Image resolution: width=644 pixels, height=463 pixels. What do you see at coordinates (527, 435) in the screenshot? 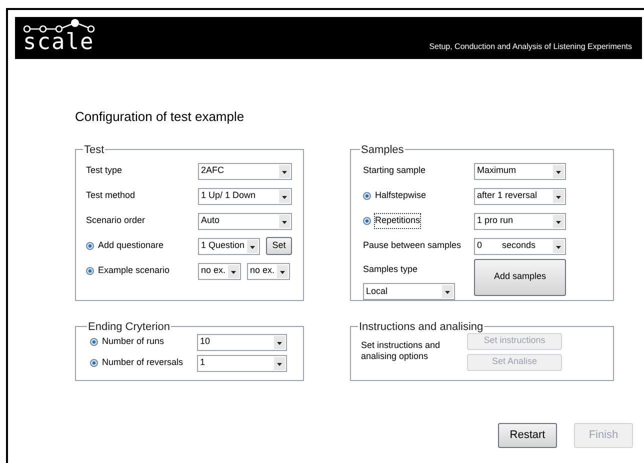
I see `footer-button: Restart` at bounding box center [527, 435].